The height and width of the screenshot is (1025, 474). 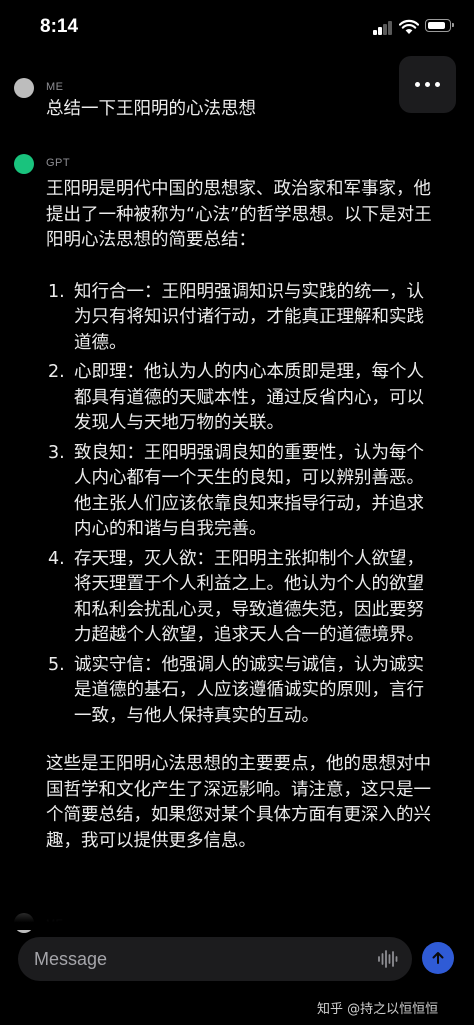 I want to click on arrow-up-icon, so click(x=438, y=958).